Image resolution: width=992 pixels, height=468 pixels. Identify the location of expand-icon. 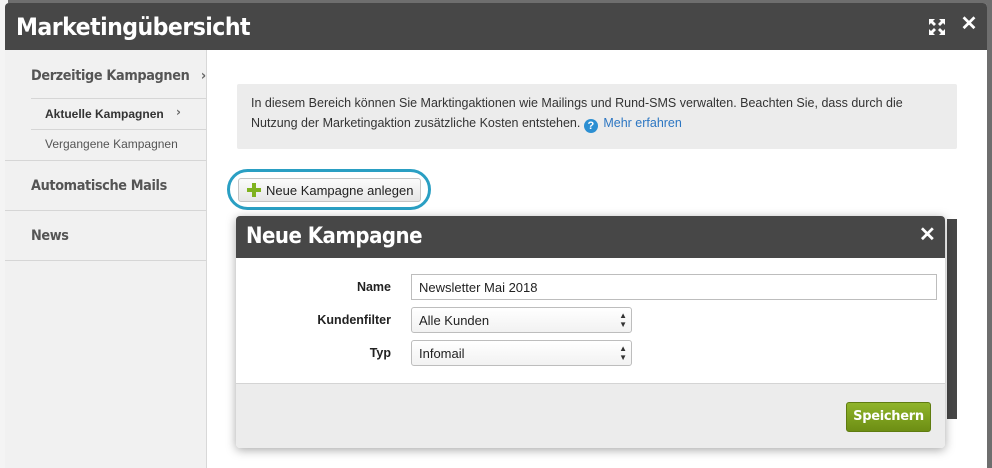
(937, 27).